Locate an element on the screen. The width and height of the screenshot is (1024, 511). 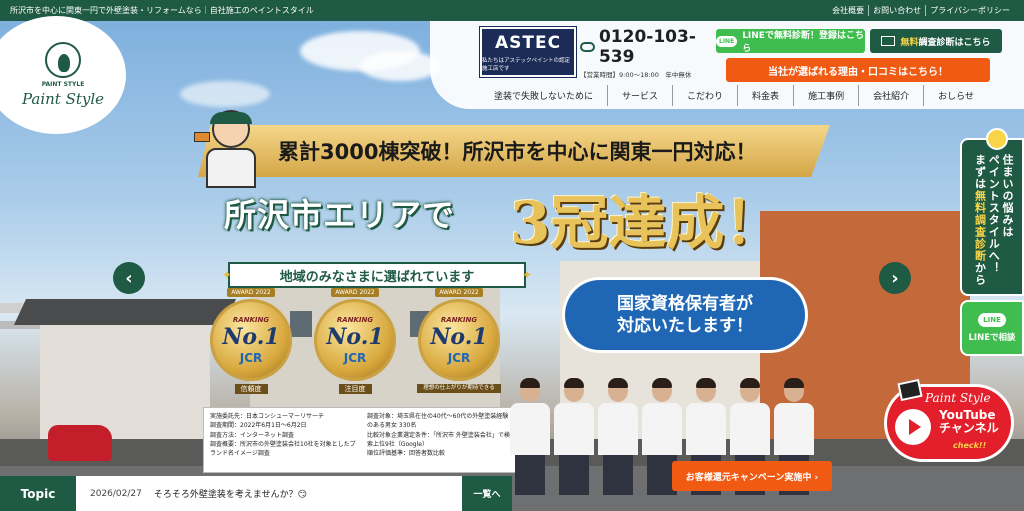
slider-next-button: › is located at coordinates (895, 278).